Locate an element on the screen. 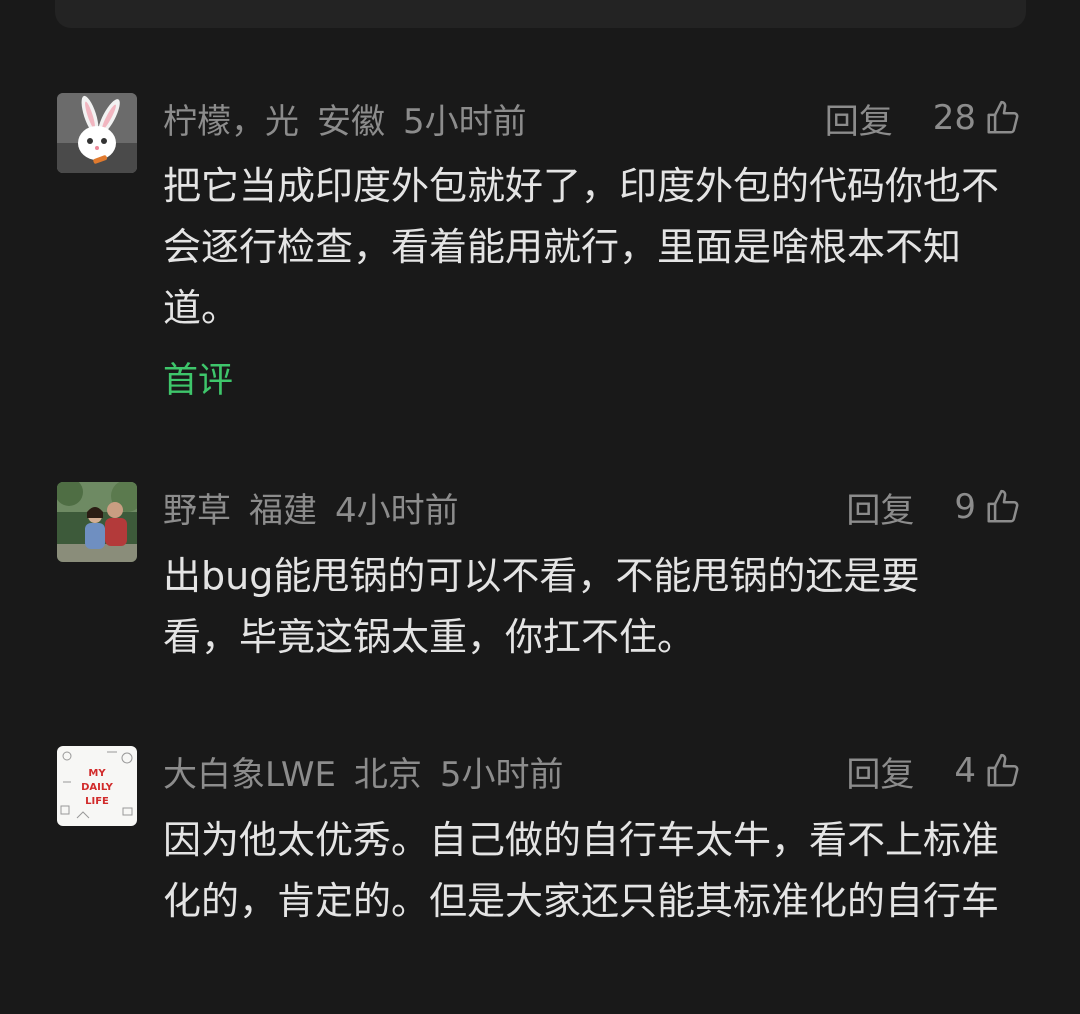 The image size is (1080, 1014). username: 大白象LWE is located at coordinates (249, 771).